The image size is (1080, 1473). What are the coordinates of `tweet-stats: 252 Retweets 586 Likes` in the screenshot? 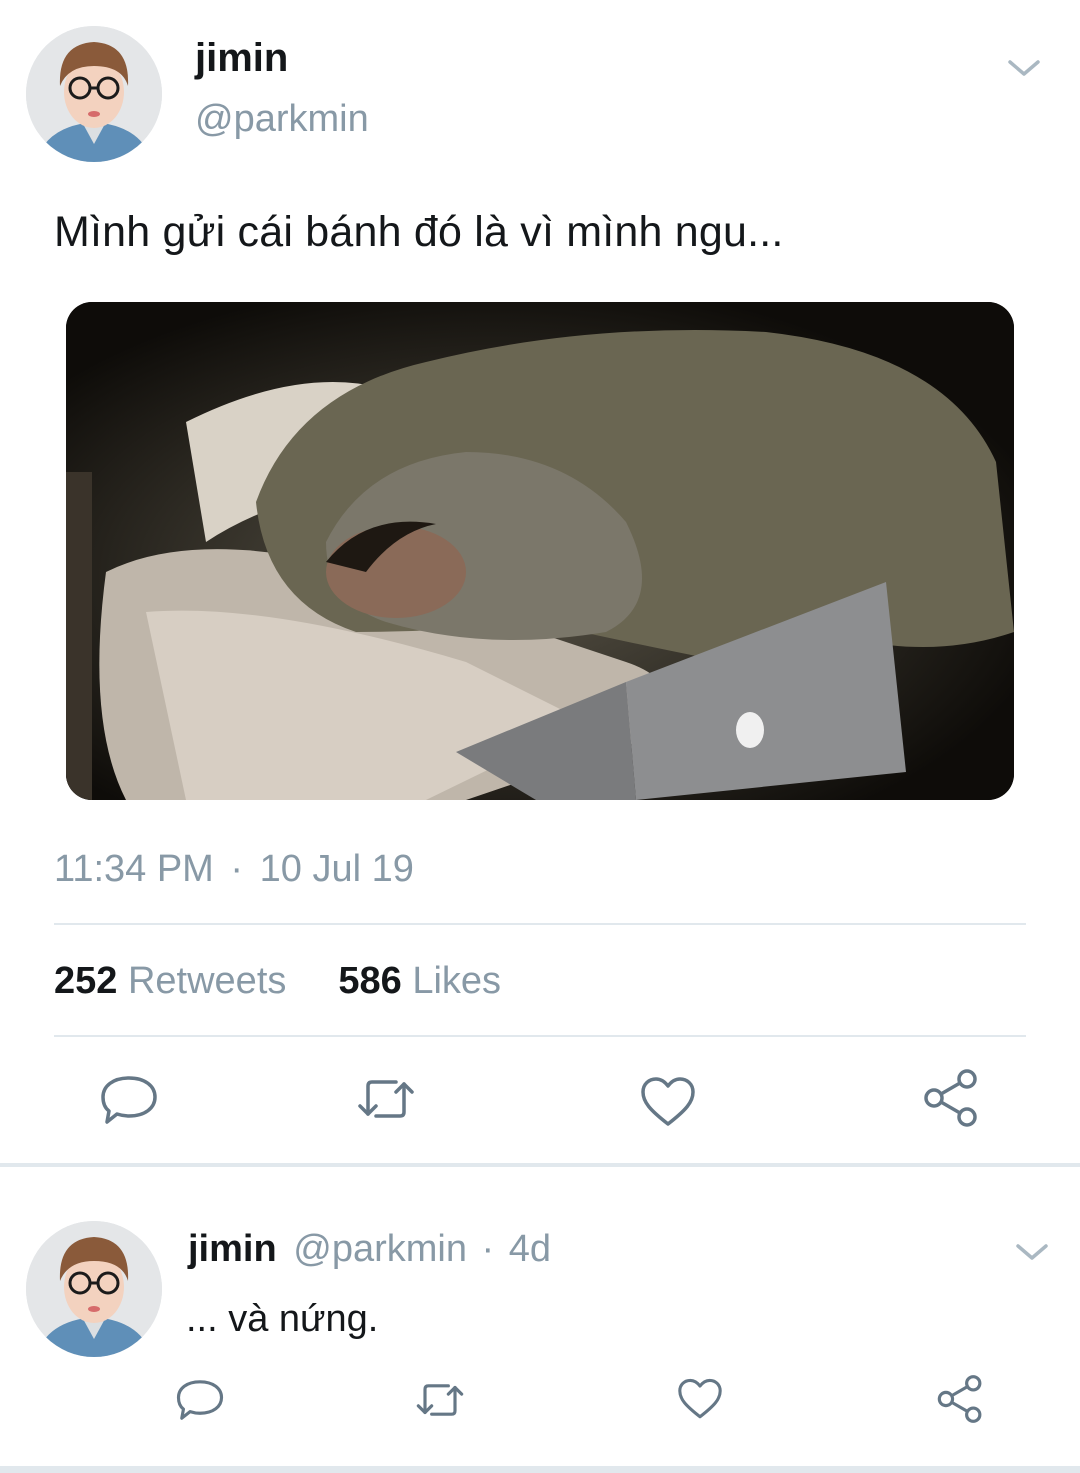 It's located at (277, 981).